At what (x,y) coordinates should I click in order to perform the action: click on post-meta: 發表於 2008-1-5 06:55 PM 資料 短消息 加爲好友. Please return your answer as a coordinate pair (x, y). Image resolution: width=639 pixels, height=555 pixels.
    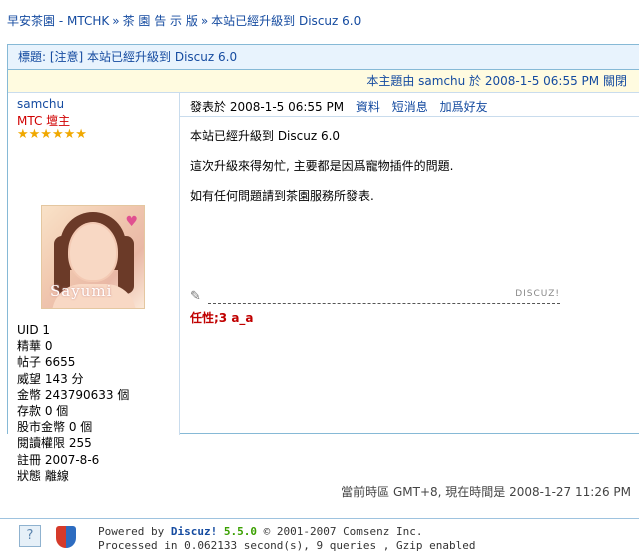
    Looking at the image, I should click on (339, 106).